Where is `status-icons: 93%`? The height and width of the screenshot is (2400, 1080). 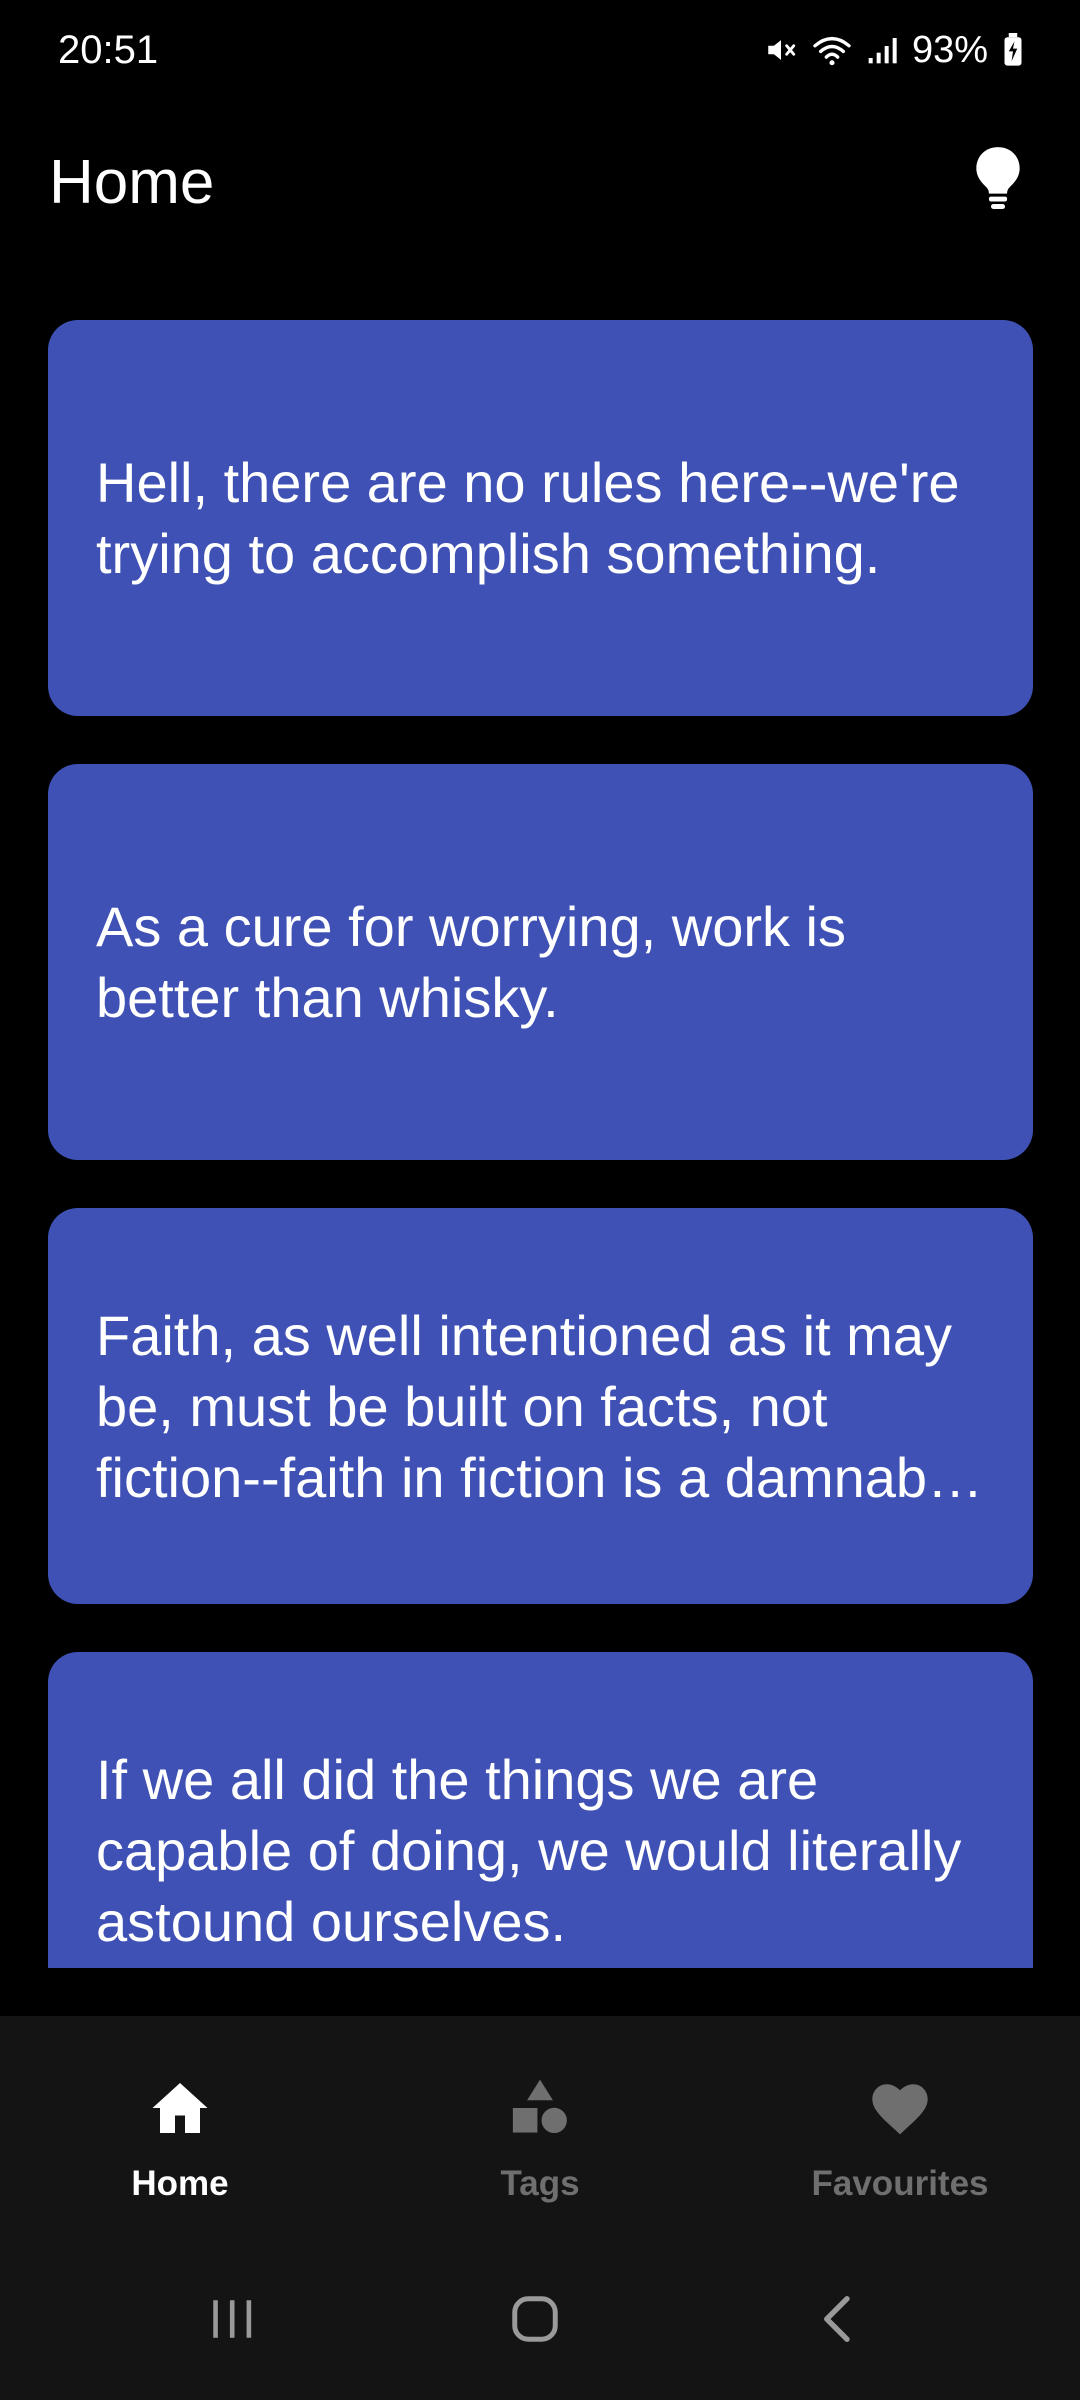 status-icons: 93% is located at coordinates (894, 50).